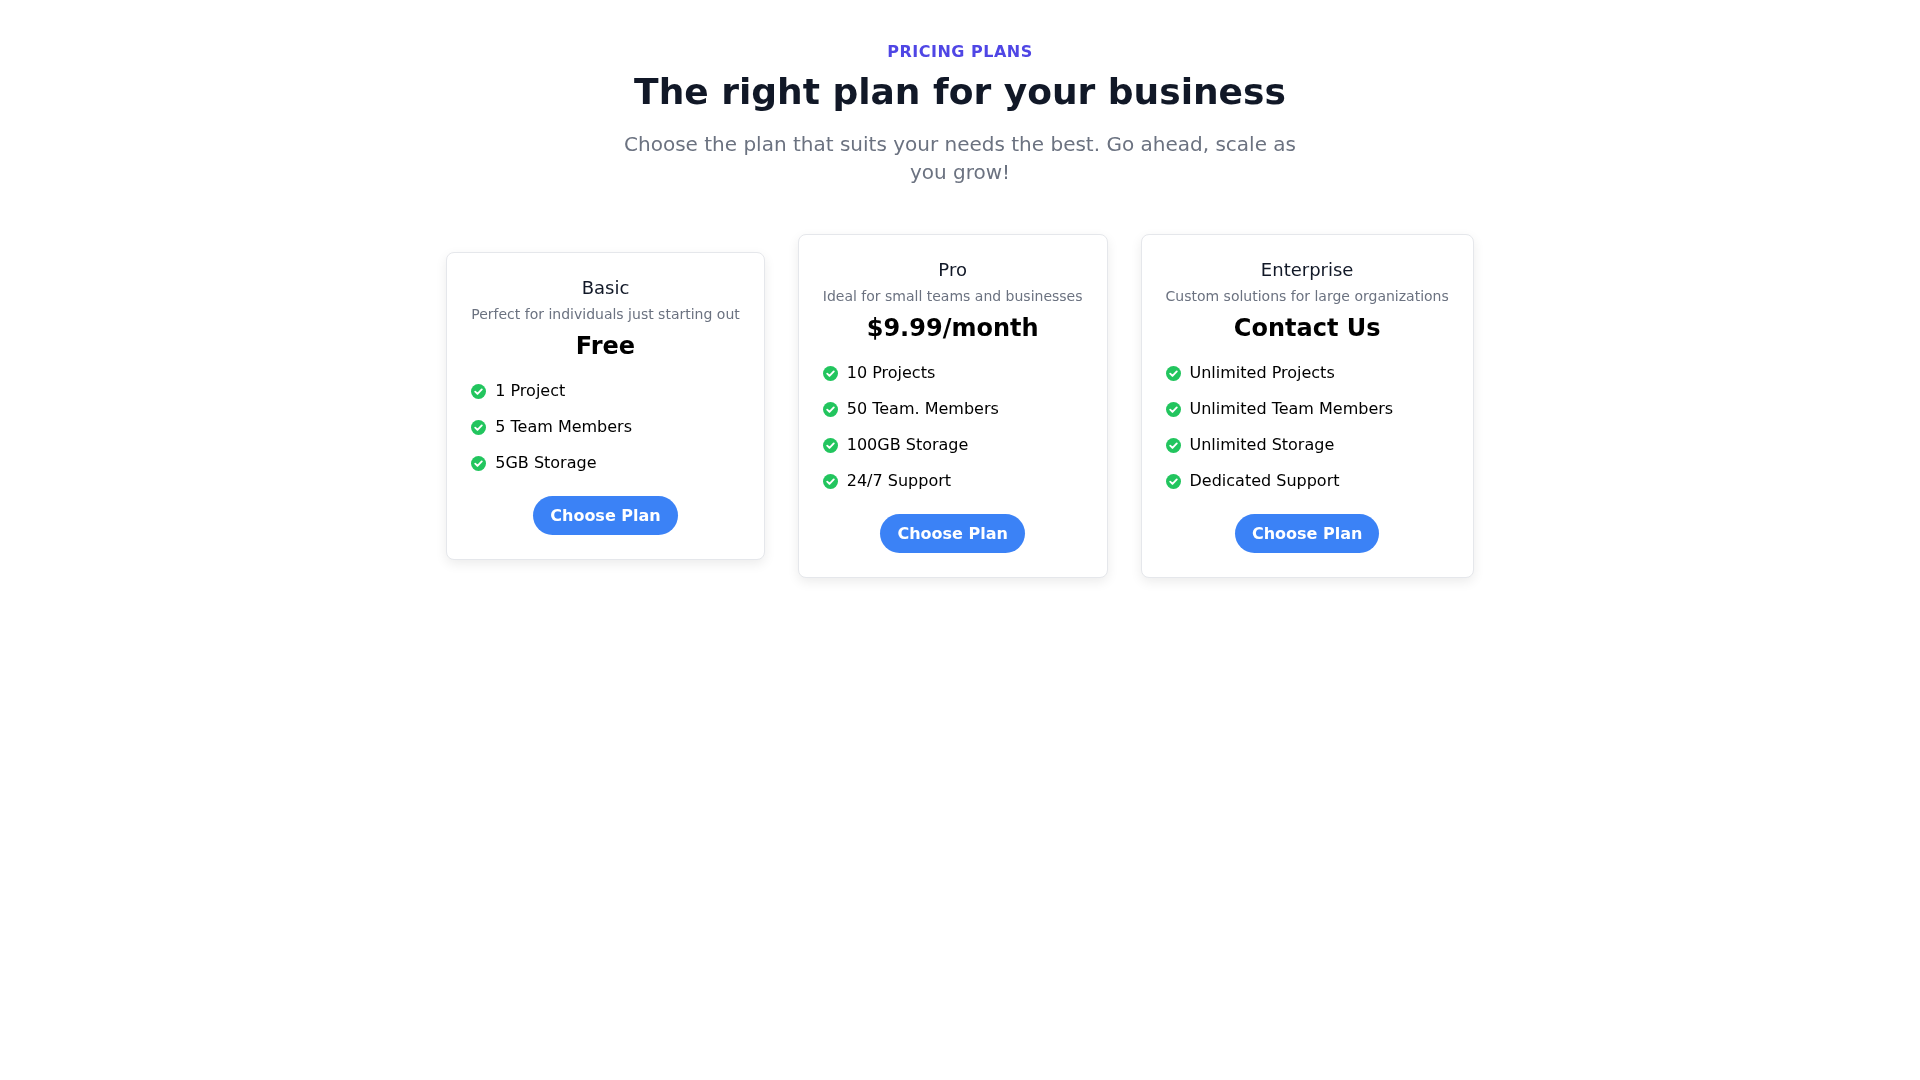 The height and width of the screenshot is (1080, 1920). I want to click on plan-description: Custom solutions for large organizations, so click(1307, 296).